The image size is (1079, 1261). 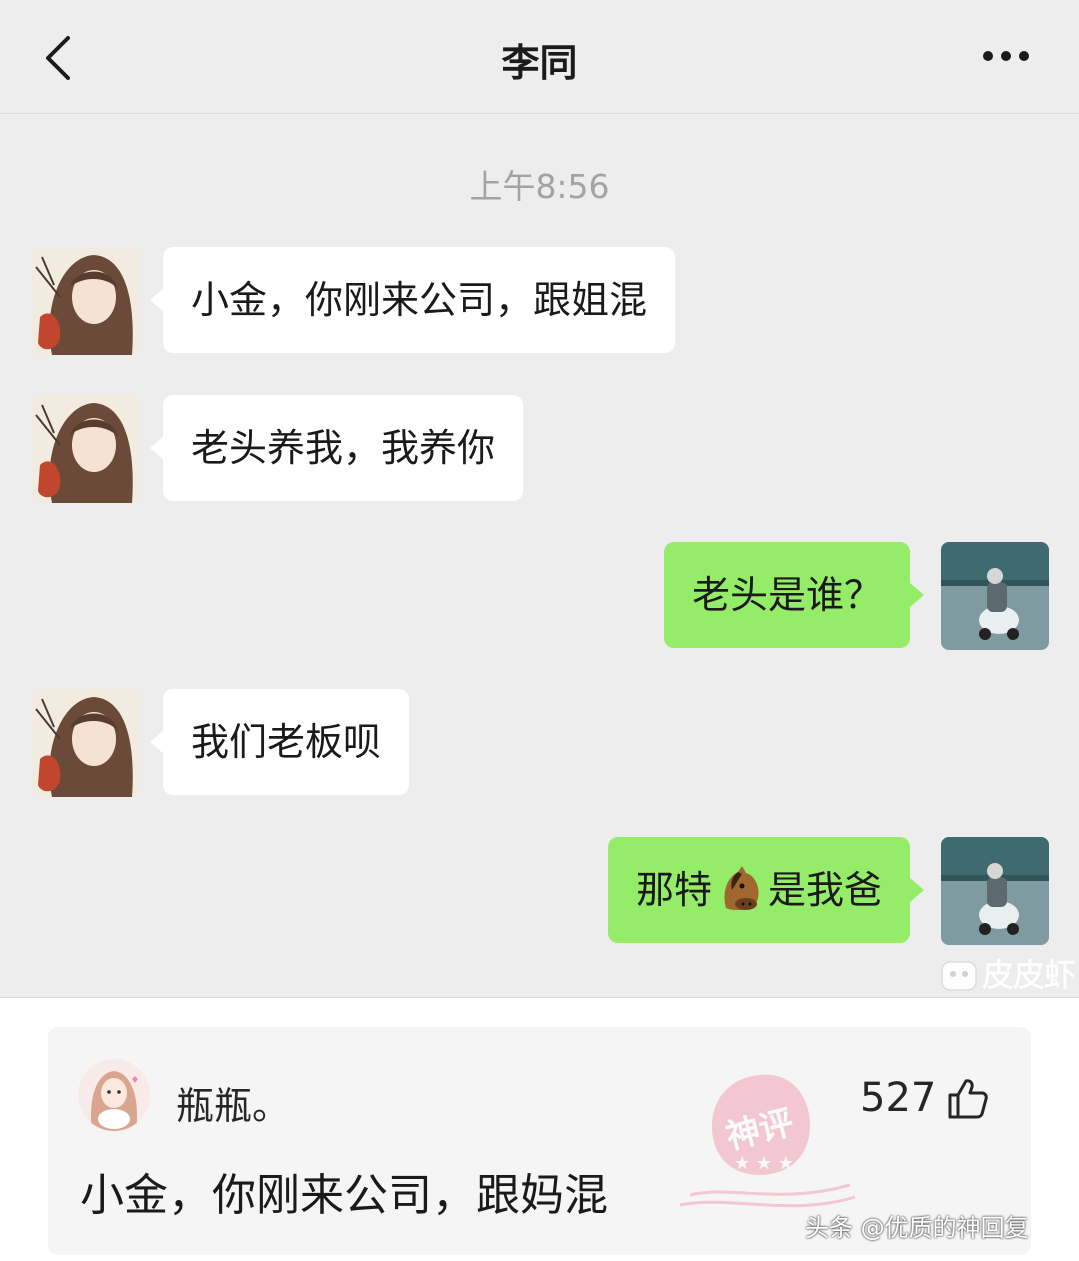 I want to click on message-text-part: 是我爸, so click(x=824, y=890).